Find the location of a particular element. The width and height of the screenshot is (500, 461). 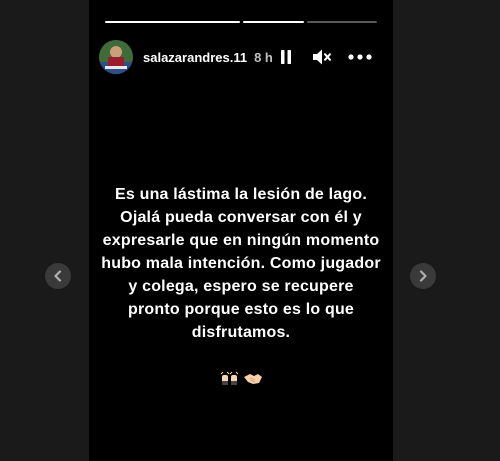

avatar is located at coordinates (116, 57).